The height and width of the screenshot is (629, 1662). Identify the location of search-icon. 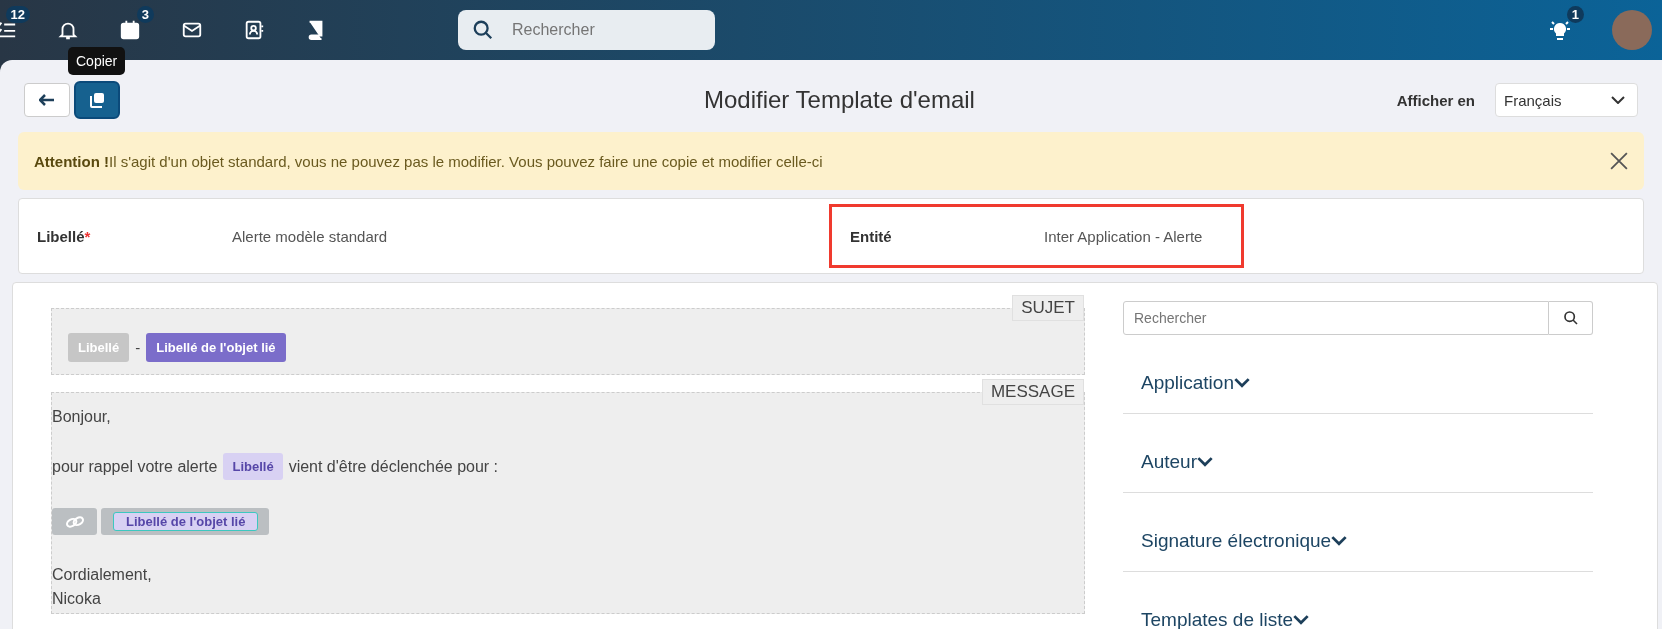
(1570, 318).